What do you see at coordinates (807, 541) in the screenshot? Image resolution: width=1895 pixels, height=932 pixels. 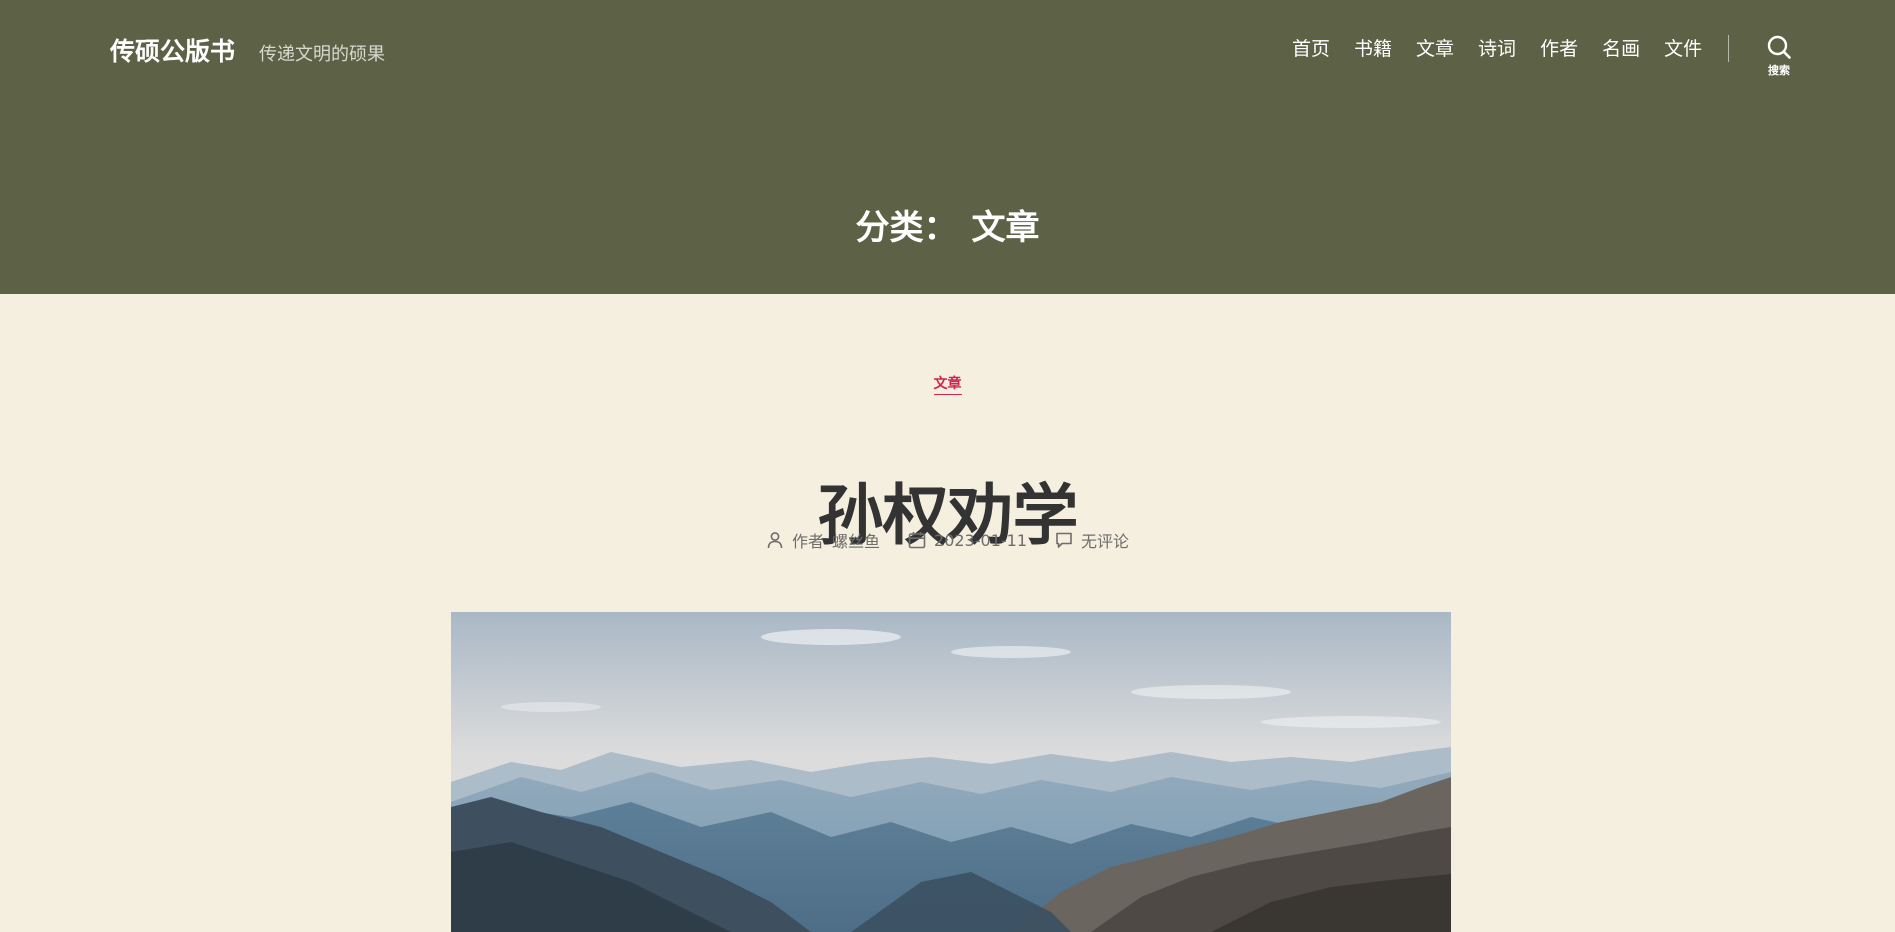 I see `author-prefix: 作者` at bounding box center [807, 541].